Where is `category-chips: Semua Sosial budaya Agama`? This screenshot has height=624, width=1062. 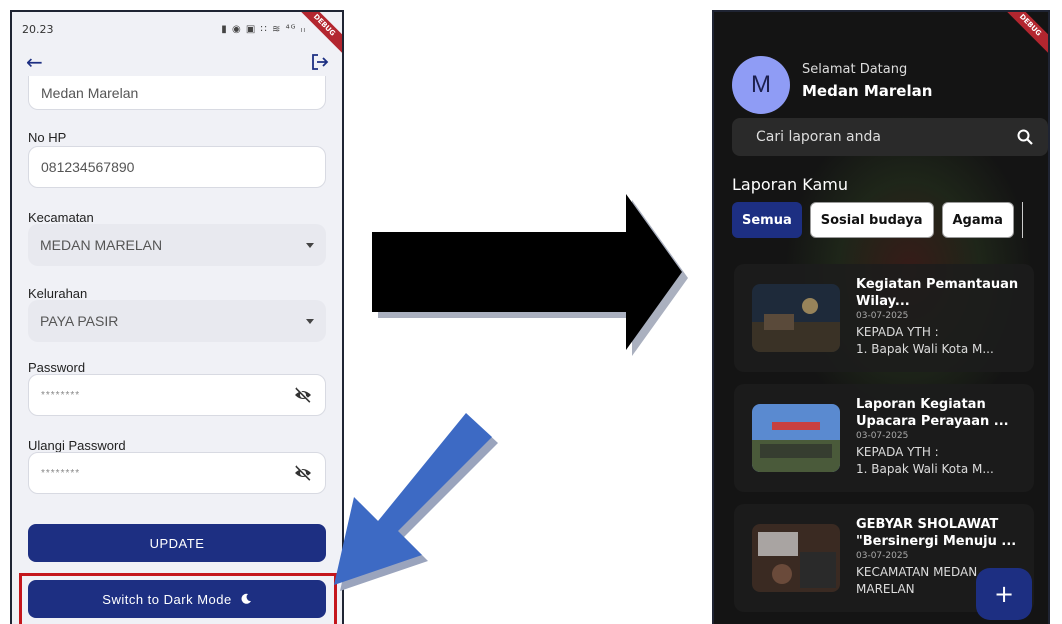
category-chips: Semua Sosial budaya Agama is located at coordinates (877, 220).